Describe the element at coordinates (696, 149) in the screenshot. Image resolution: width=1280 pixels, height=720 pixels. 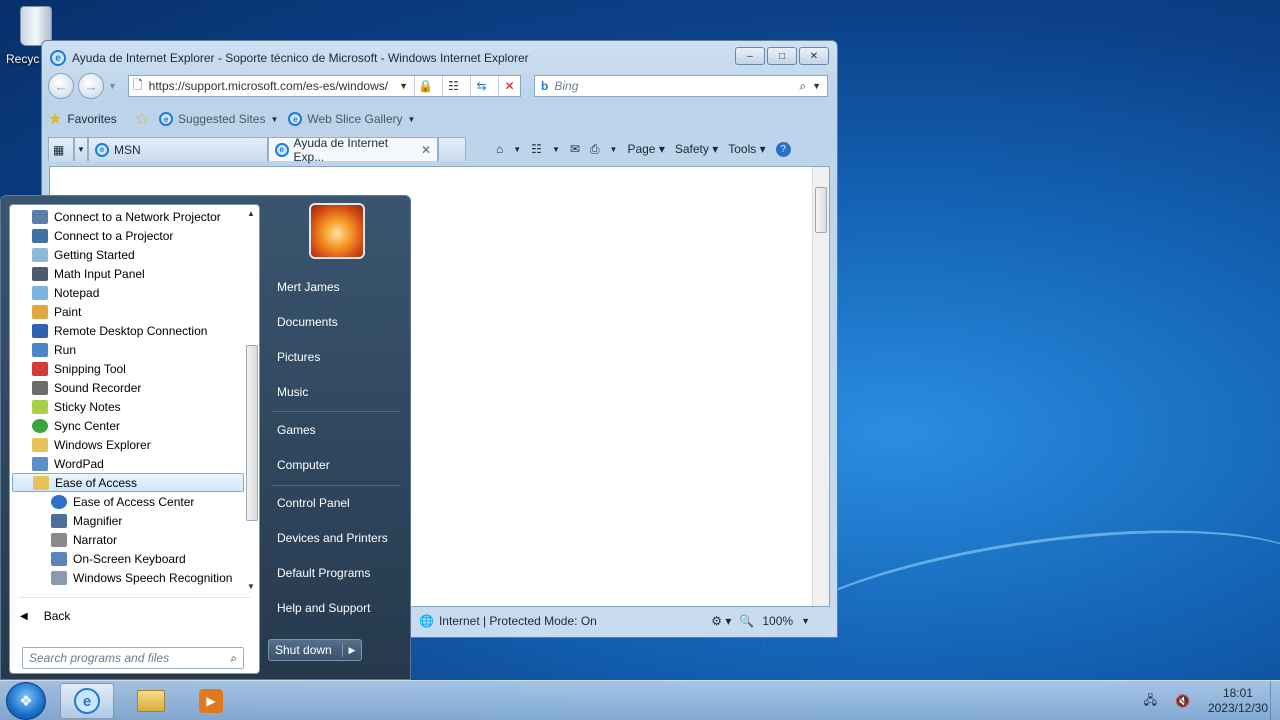
I see `safety-menu: Safety ▾` at that location.